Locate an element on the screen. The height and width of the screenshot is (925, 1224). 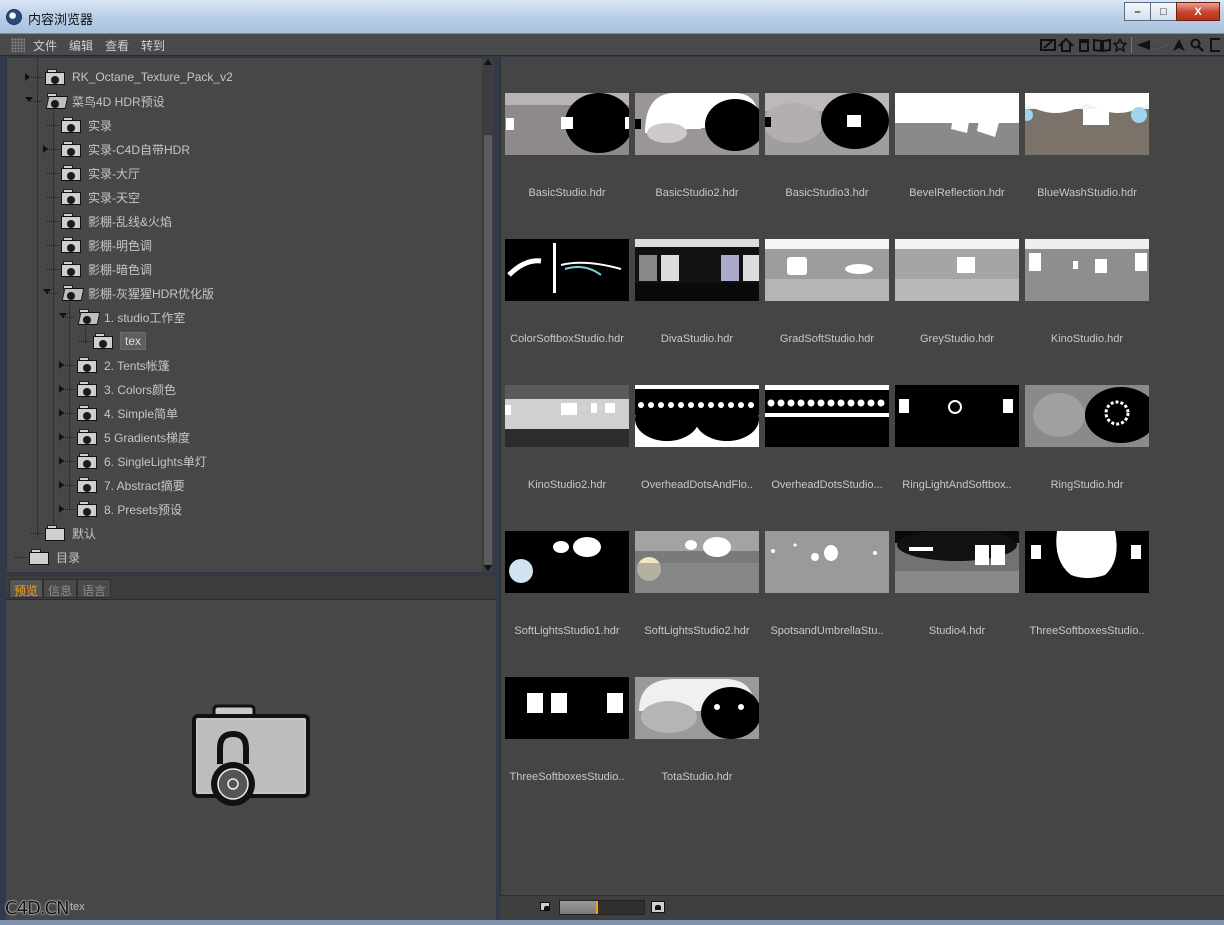
file-tile: SoftLightsStudio1.hdr is located at coordinates (567, 584).